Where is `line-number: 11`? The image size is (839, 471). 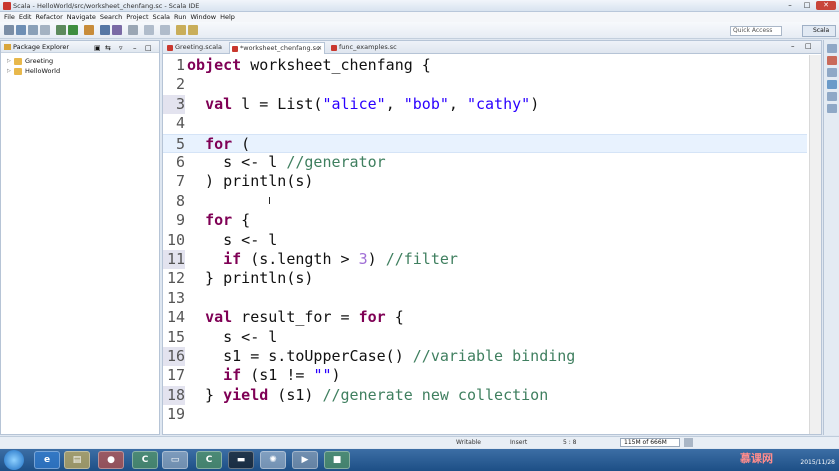
line-number: 11 is located at coordinates (174, 260).